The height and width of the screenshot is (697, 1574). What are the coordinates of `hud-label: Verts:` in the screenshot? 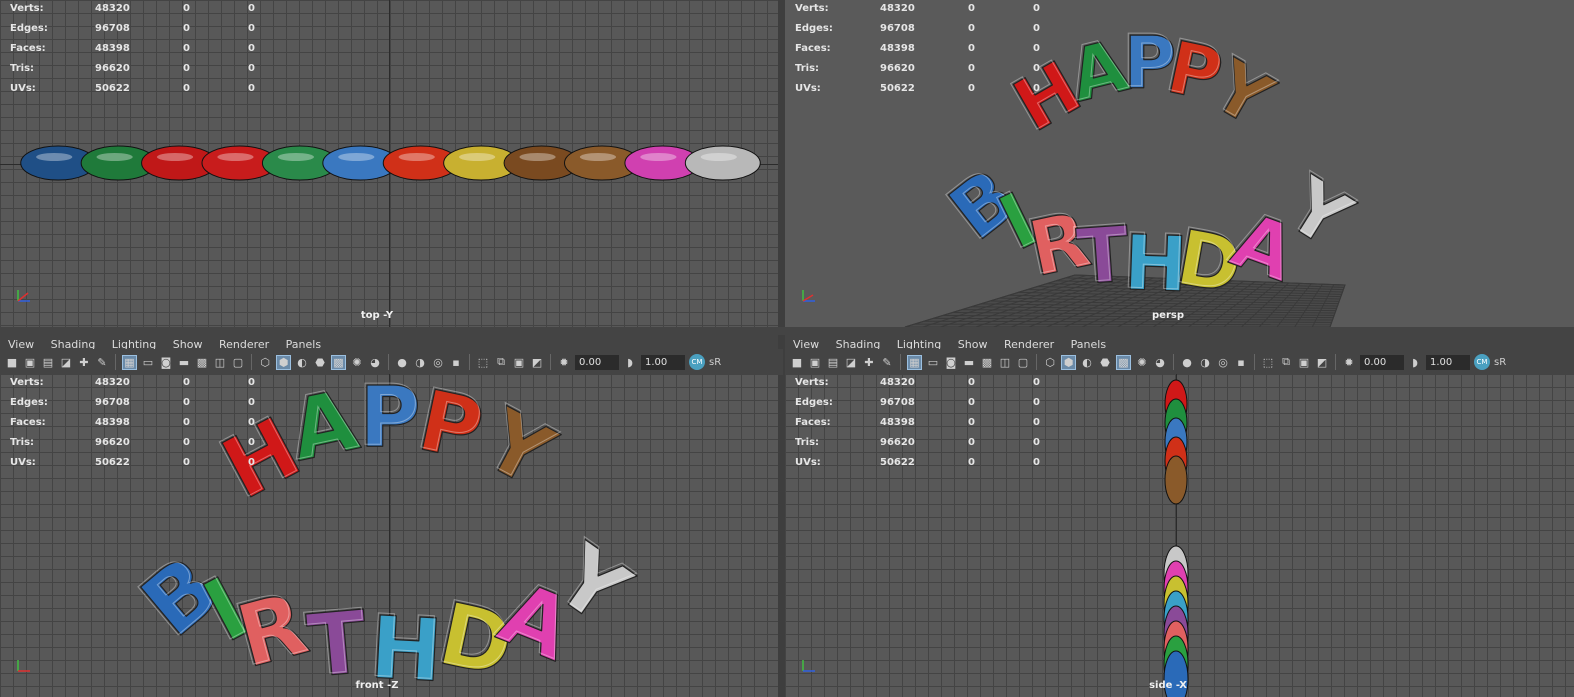 It's located at (27, 382).